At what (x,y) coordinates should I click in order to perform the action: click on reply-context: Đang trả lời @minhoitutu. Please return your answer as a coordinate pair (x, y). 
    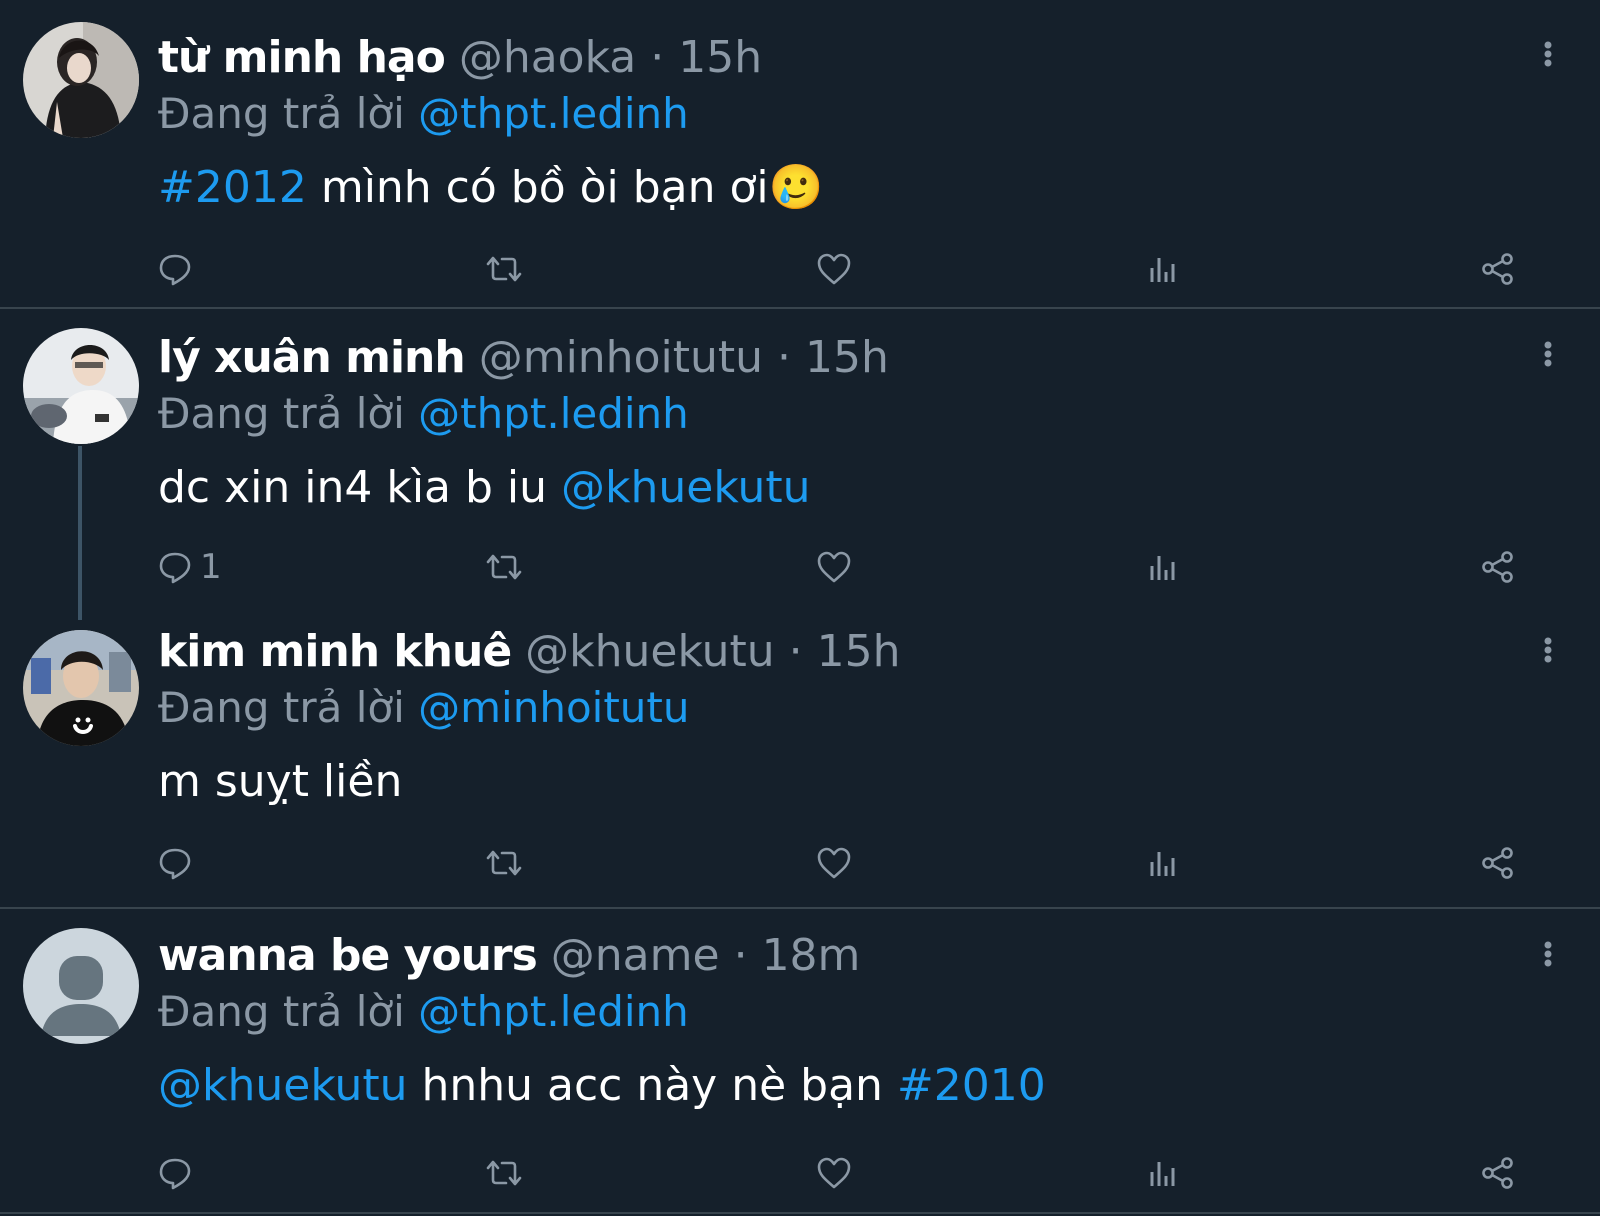
    Looking at the image, I should click on (424, 708).